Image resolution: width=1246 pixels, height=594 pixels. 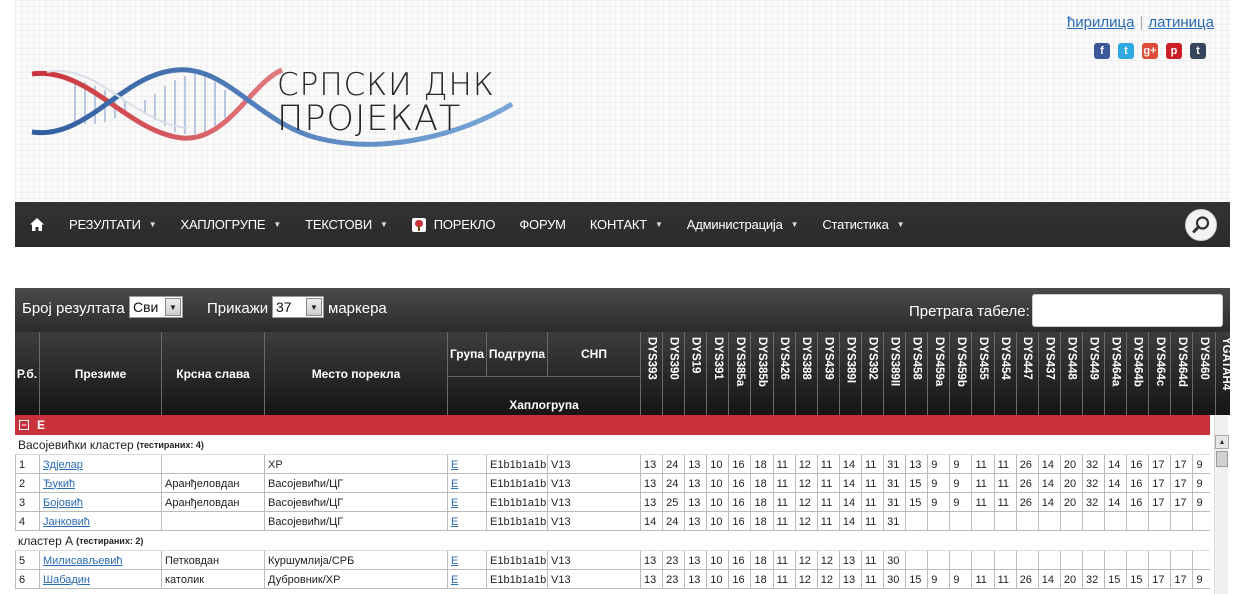 What do you see at coordinates (561, 502) in the screenshot?
I see `snp-value: V13` at bounding box center [561, 502].